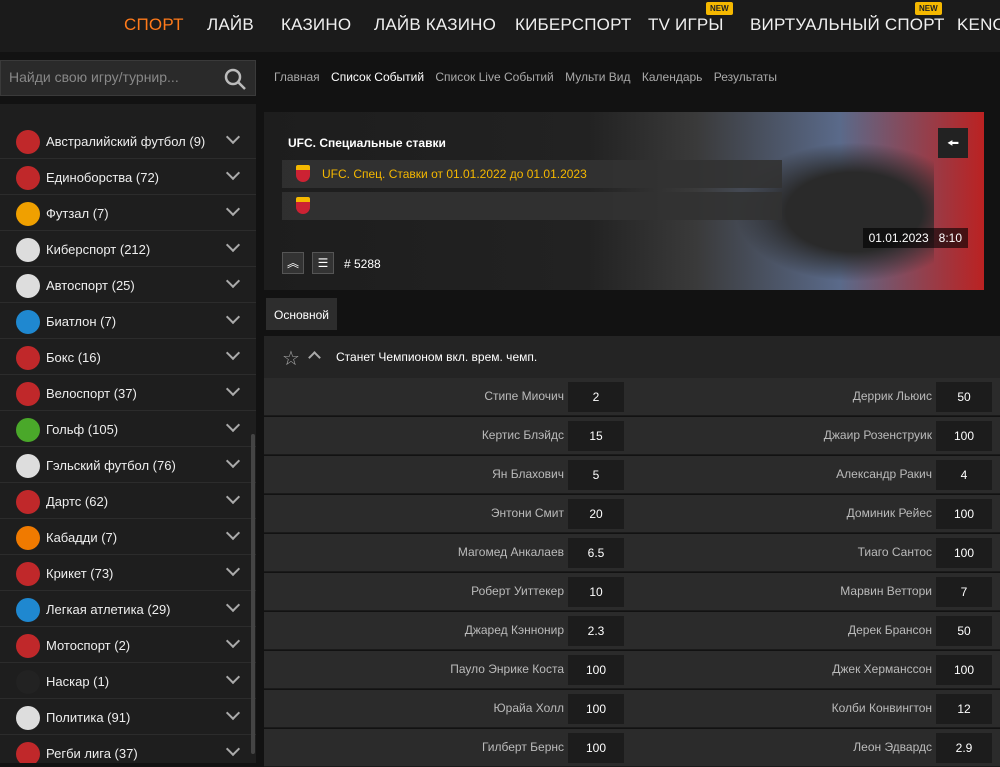  I want to click on sidebar-item: Велоспорт (37), so click(128, 393).